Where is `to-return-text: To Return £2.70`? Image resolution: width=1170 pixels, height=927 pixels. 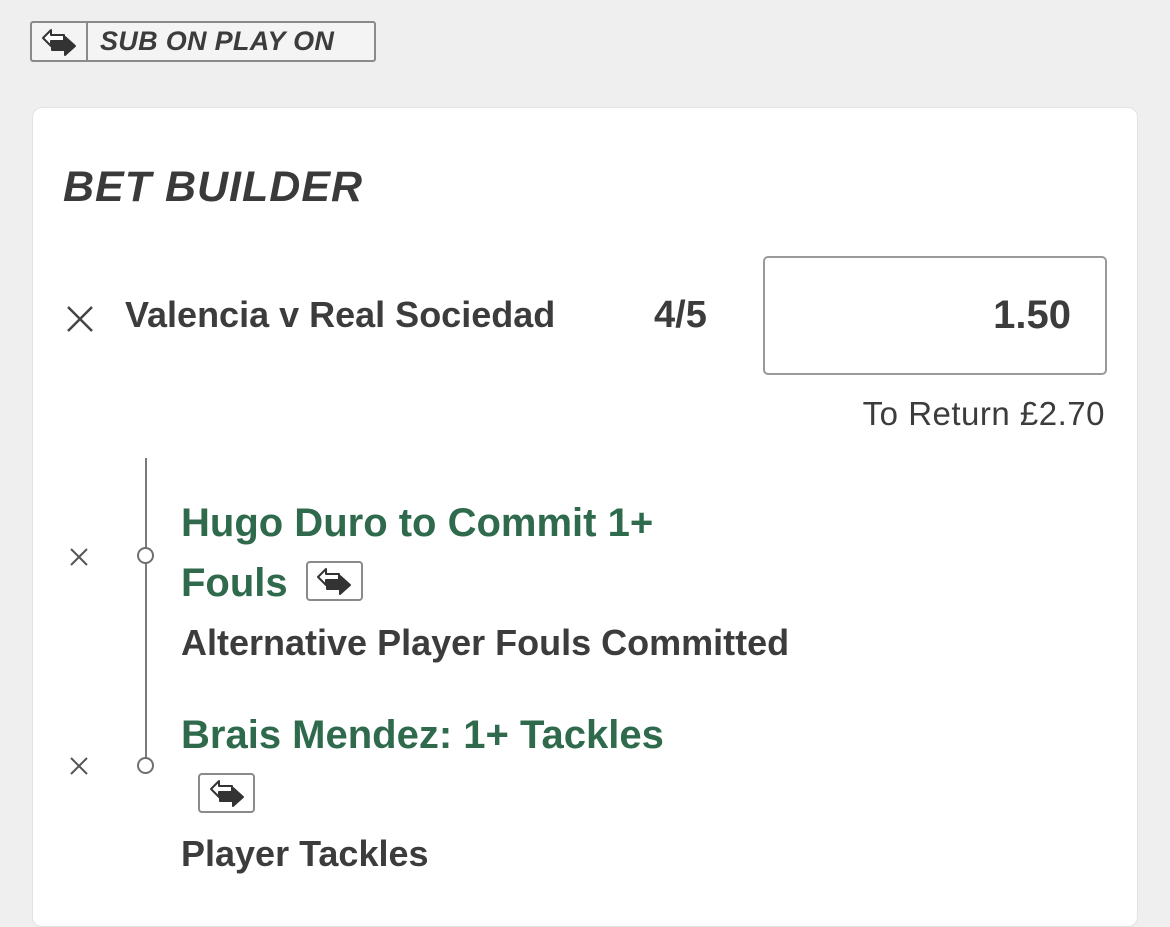
to-return-text: To Return £2.70 is located at coordinates (983, 413).